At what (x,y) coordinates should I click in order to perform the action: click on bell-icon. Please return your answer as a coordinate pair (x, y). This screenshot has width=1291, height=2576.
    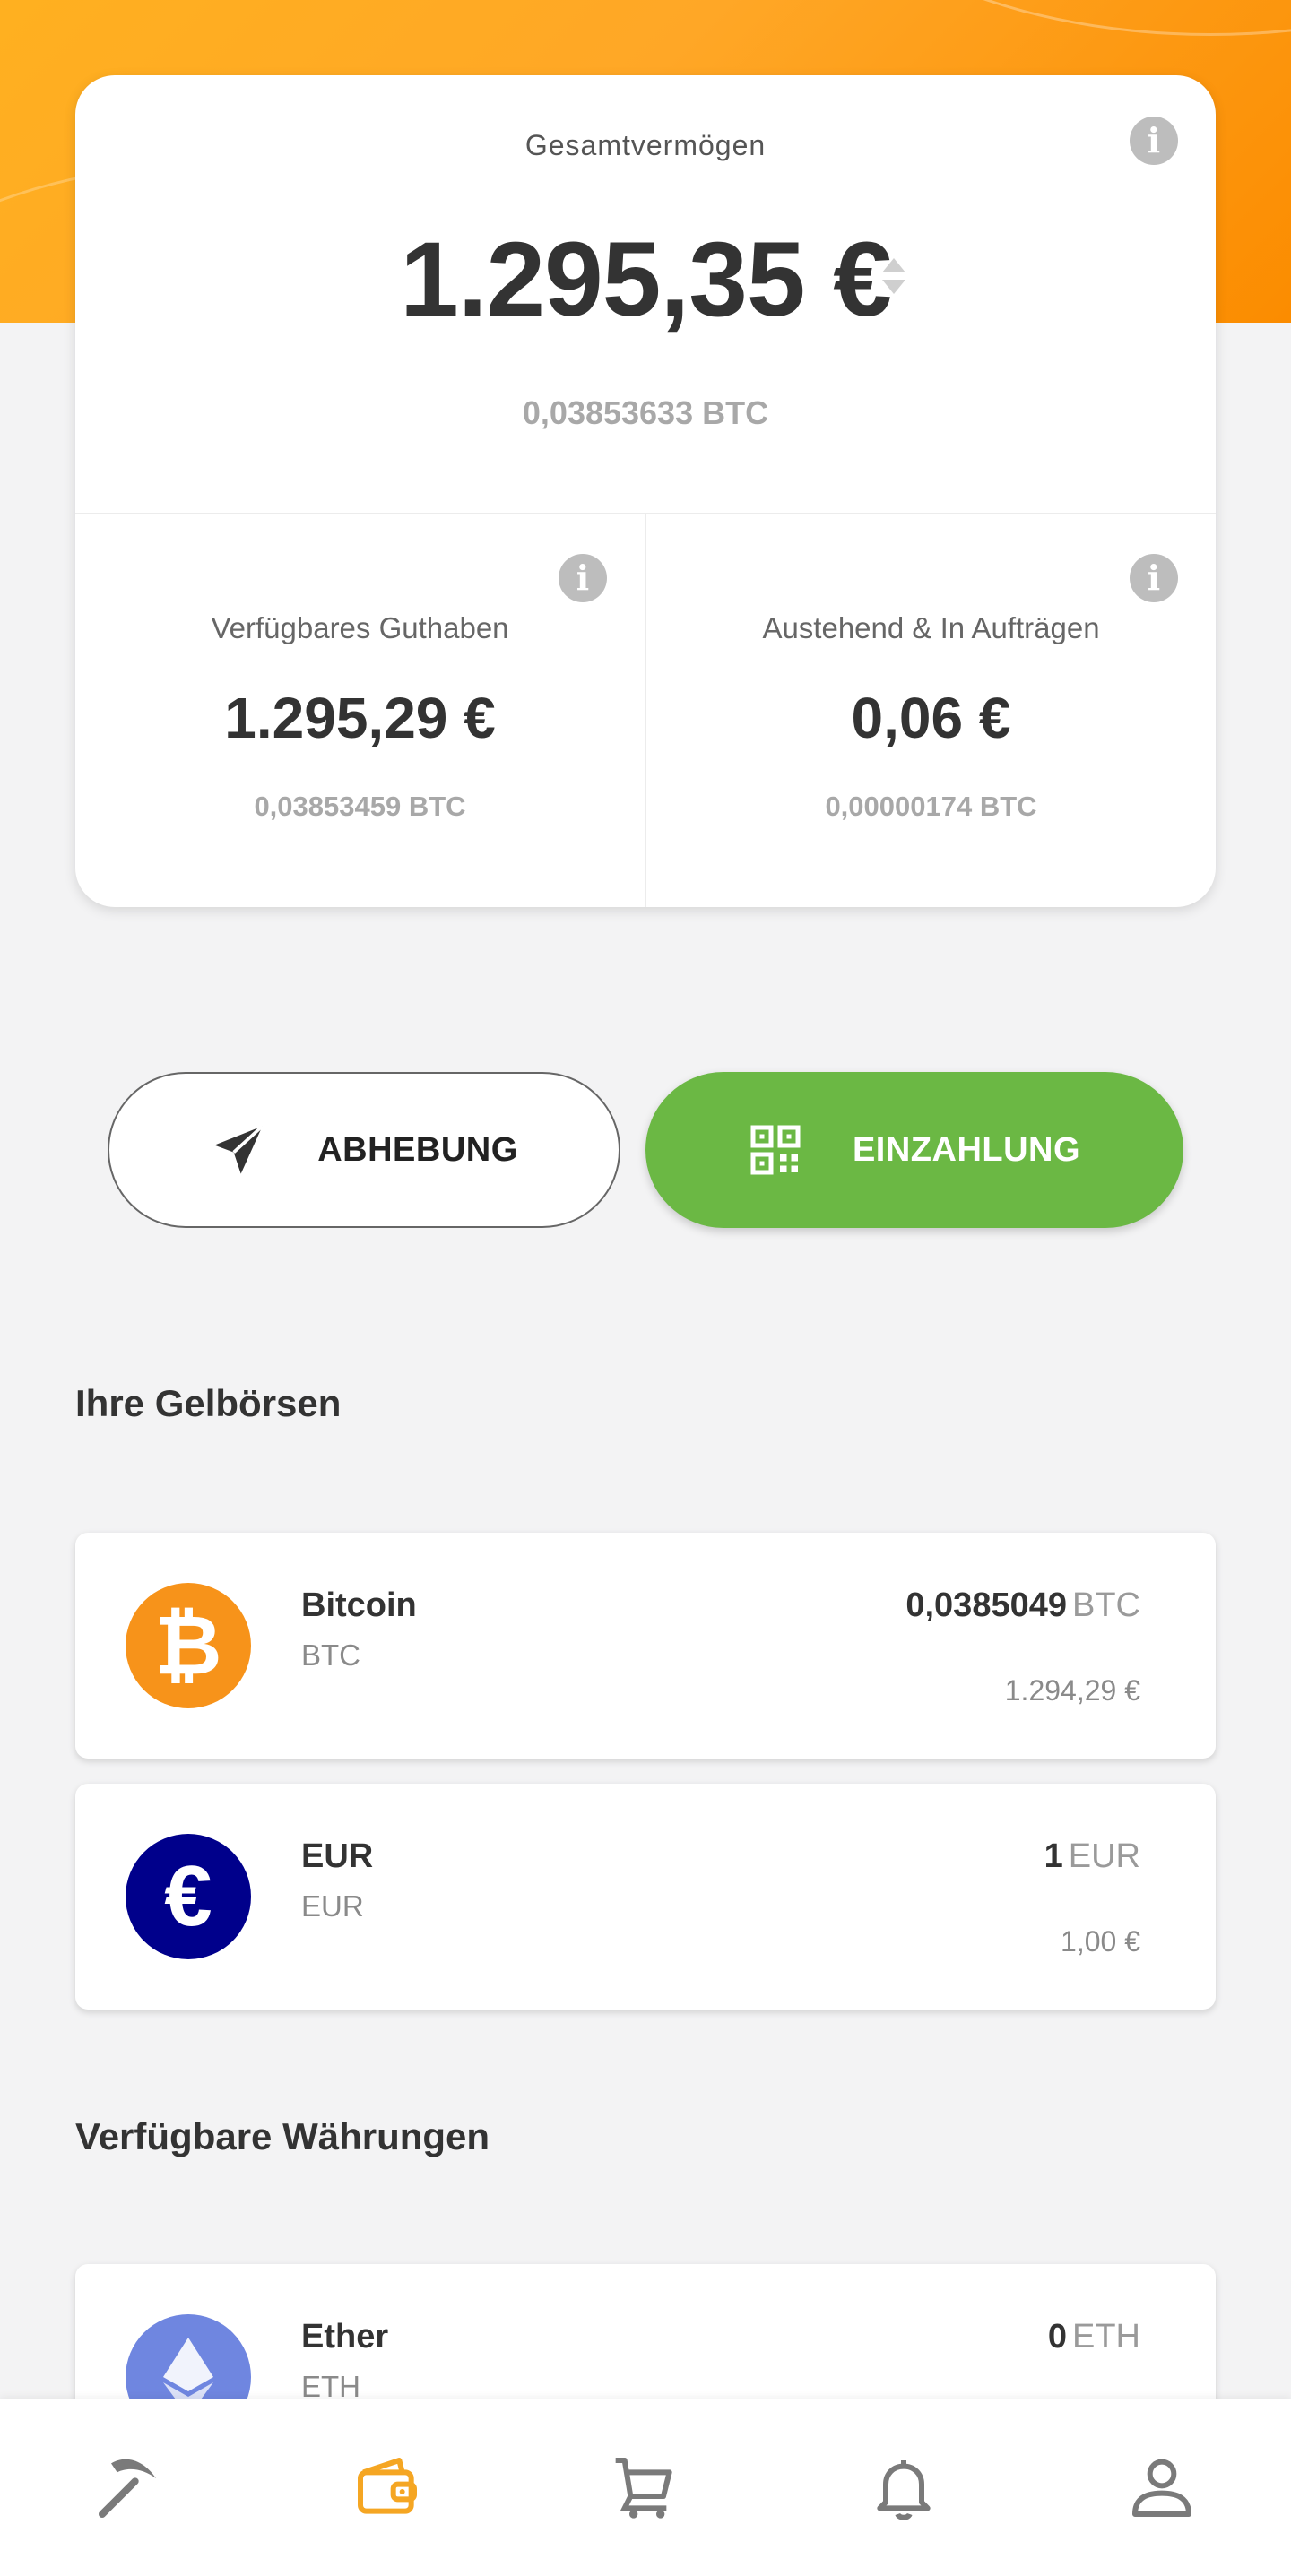
    Looking at the image, I should click on (904, 2490).